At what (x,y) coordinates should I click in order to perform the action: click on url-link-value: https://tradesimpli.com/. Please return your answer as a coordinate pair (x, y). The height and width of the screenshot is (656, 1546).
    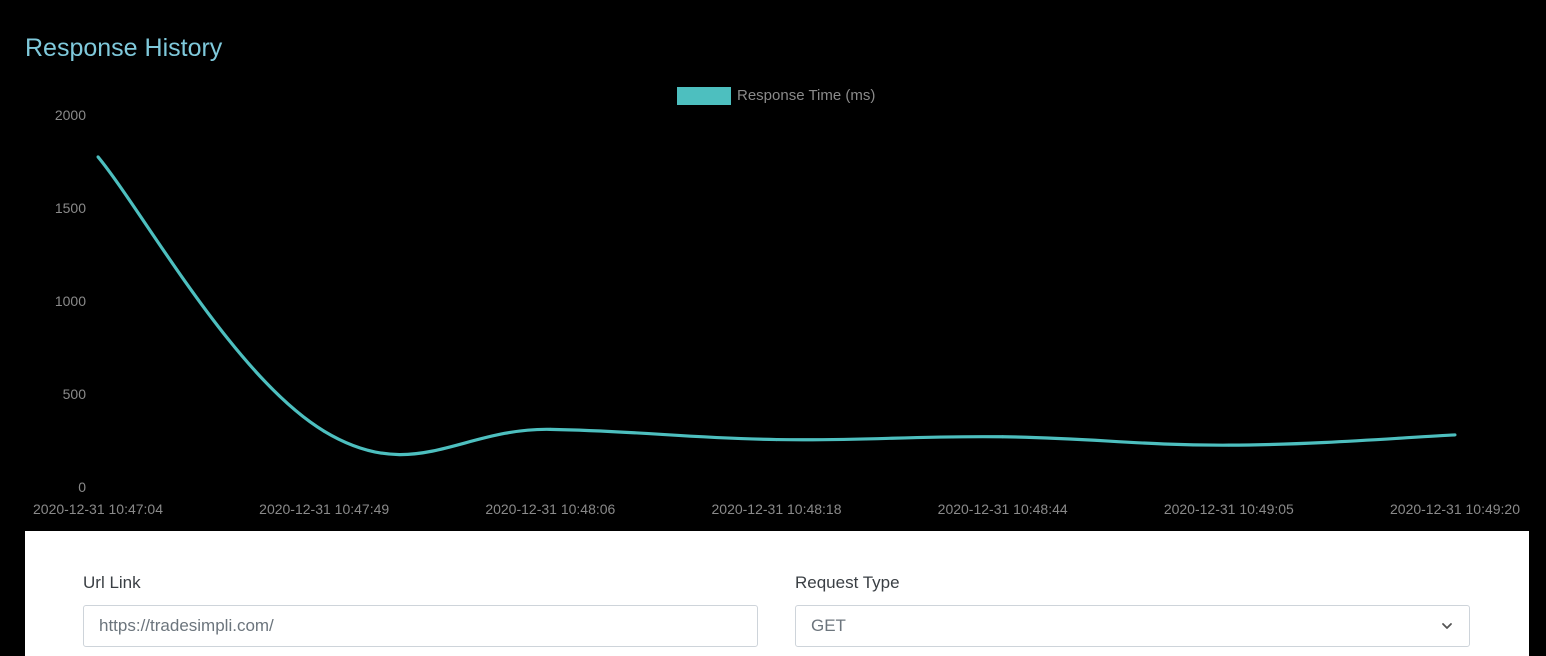
    Looking at the image, I should click on (186, 625).